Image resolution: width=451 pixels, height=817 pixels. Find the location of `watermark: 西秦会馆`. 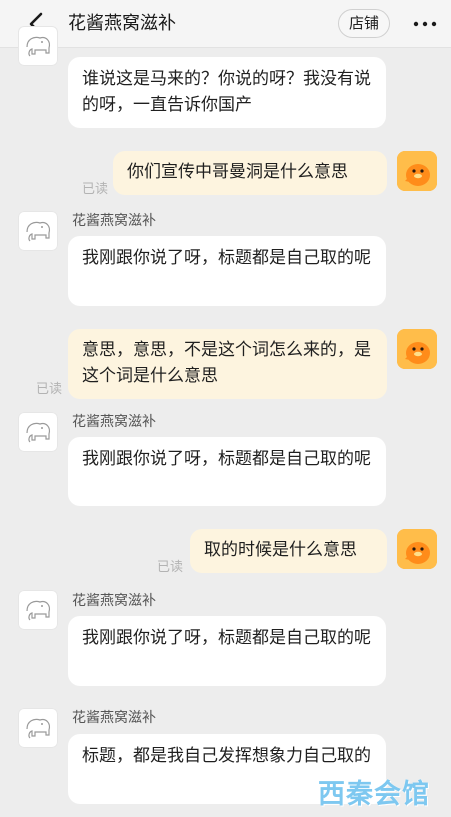

watermark: 西秦会馆 is located at coordinates (374, 794).